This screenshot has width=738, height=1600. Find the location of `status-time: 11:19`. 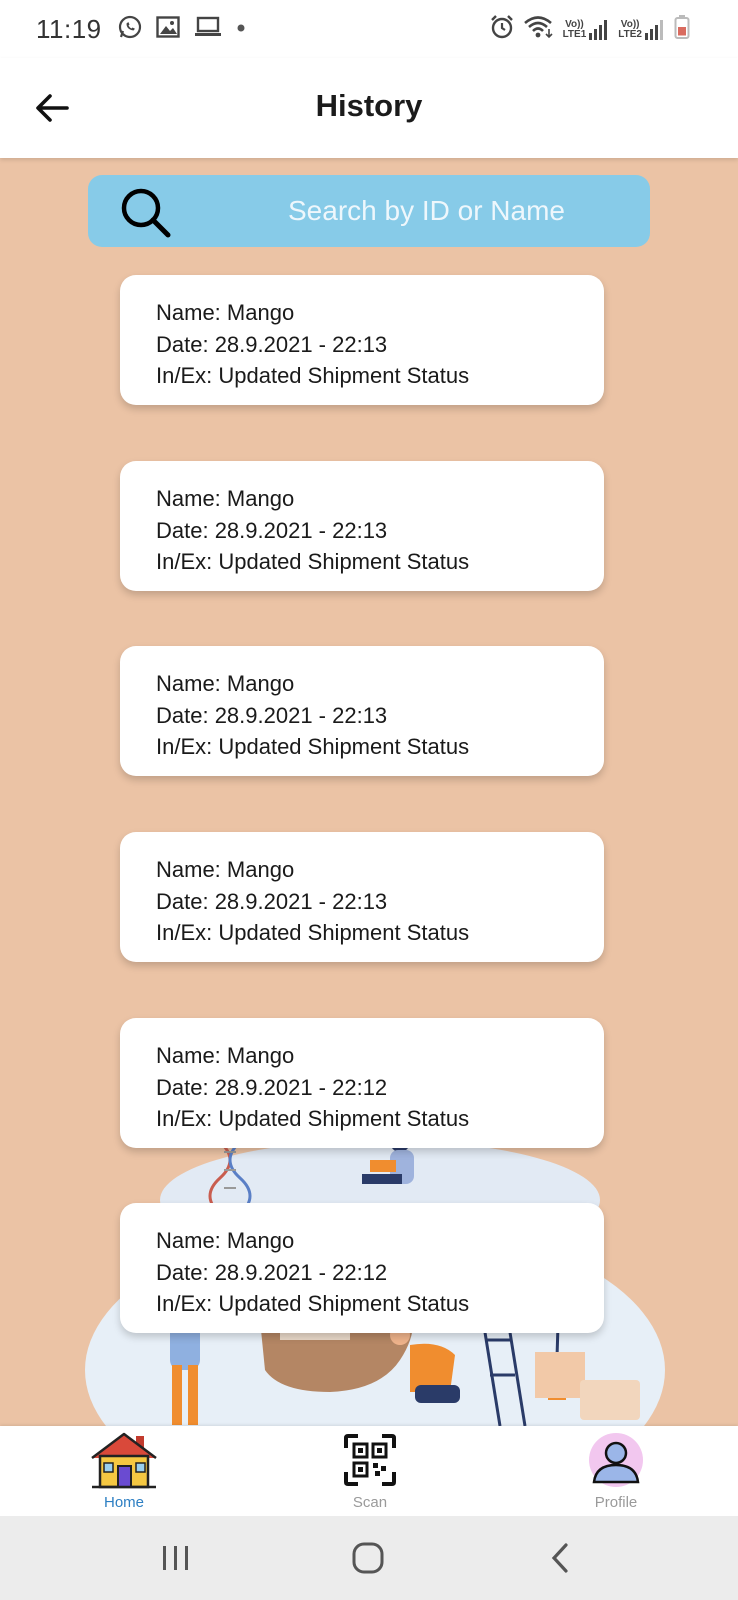

status-time: 11:19 is located at coordinates (69, 28).